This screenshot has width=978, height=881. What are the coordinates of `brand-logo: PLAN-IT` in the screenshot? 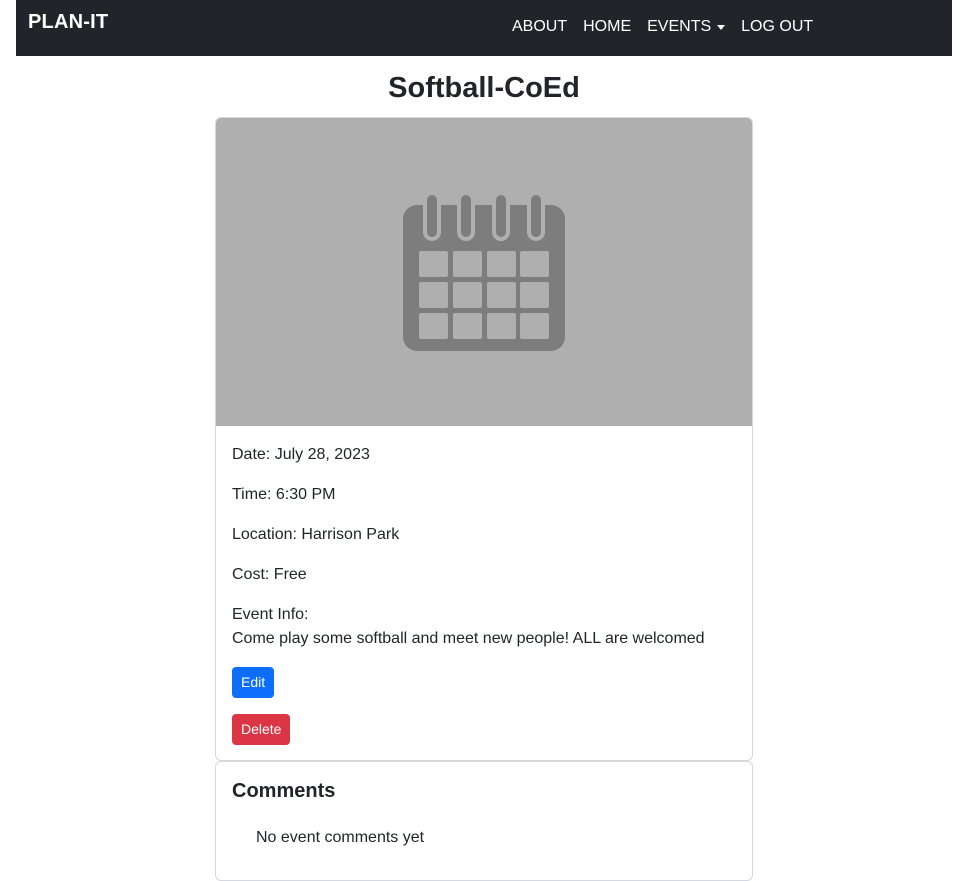 It's located at (68, 22).